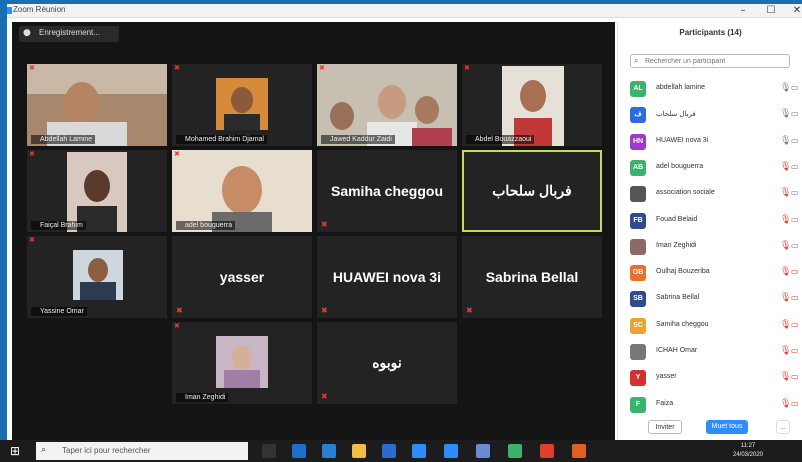 This screenshot has height=462, width=802. Describe the element at coordinates (715, 89) in the screenshot. I see `participant-row: AL abdellah lamine 🎙 ▭` at that location.